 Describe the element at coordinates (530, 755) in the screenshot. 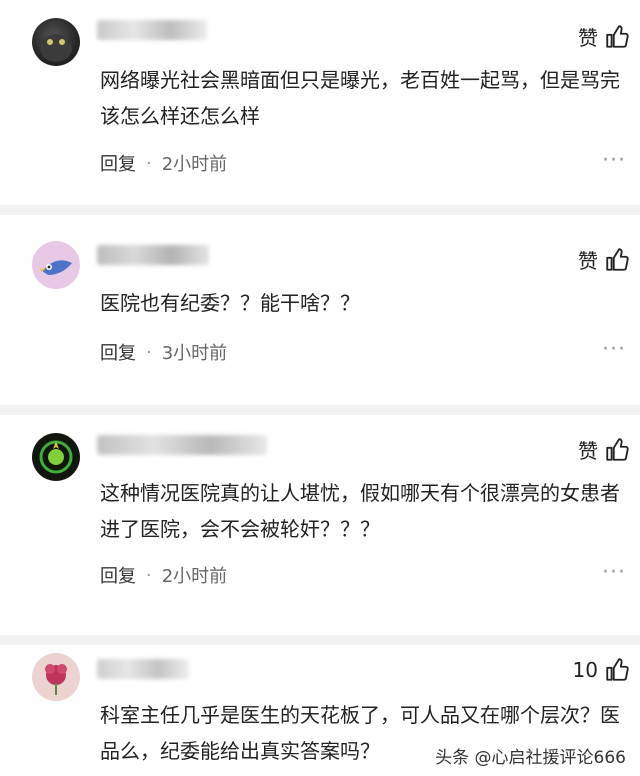

I see `watermark: 头条 @心启社援评论666` at that location.